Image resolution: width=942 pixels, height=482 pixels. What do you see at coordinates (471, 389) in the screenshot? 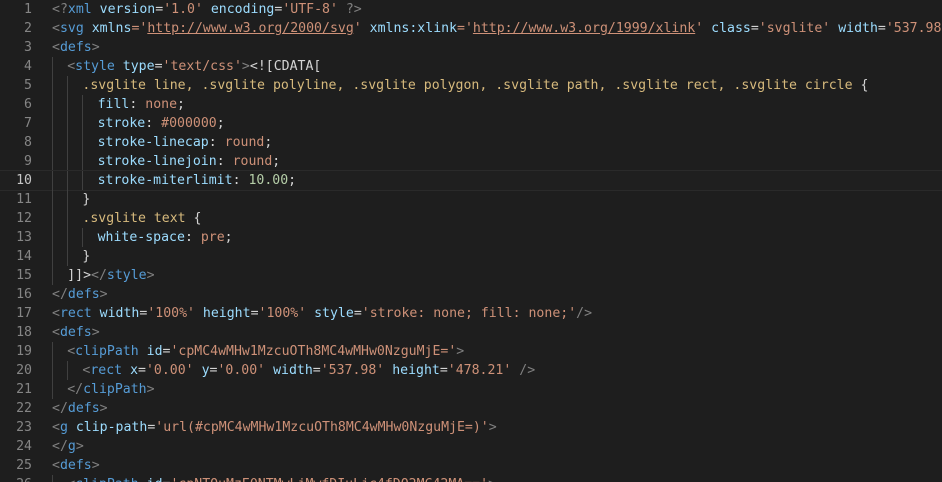
I see `code-line: 21 </clipPath>` at bounding box center [471, 389].